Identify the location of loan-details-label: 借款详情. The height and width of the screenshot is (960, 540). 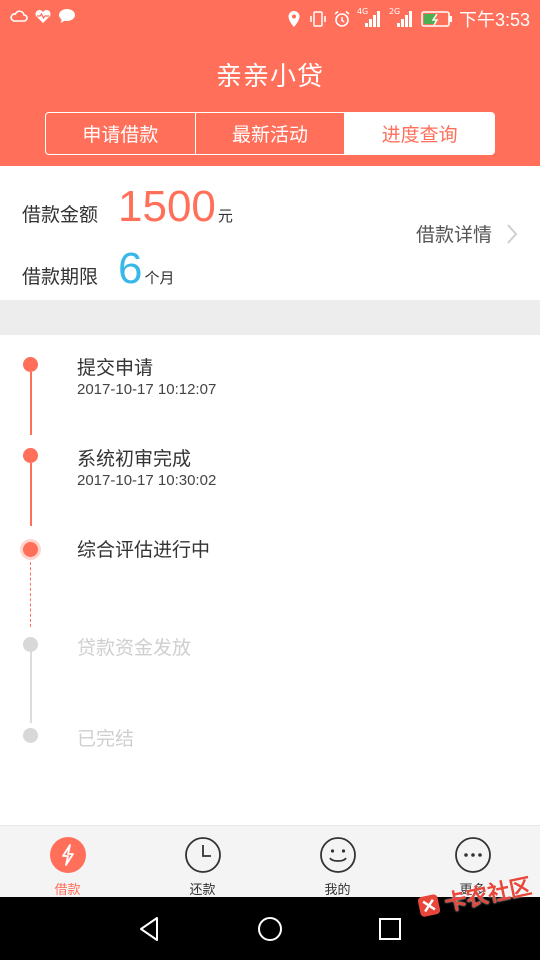
(453, 235).